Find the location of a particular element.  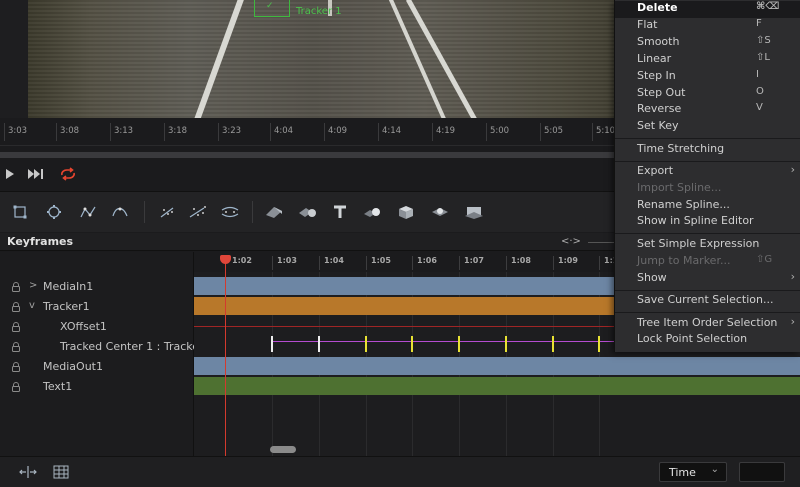

menu-item-shortcut: ⇧L is located at coordinates (763, 57).